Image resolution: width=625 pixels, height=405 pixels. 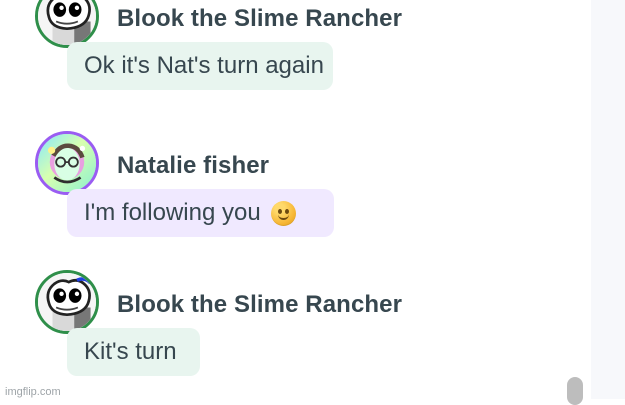 I want to click on slightly-smiling-face-icon, so click(x=283, y=213).